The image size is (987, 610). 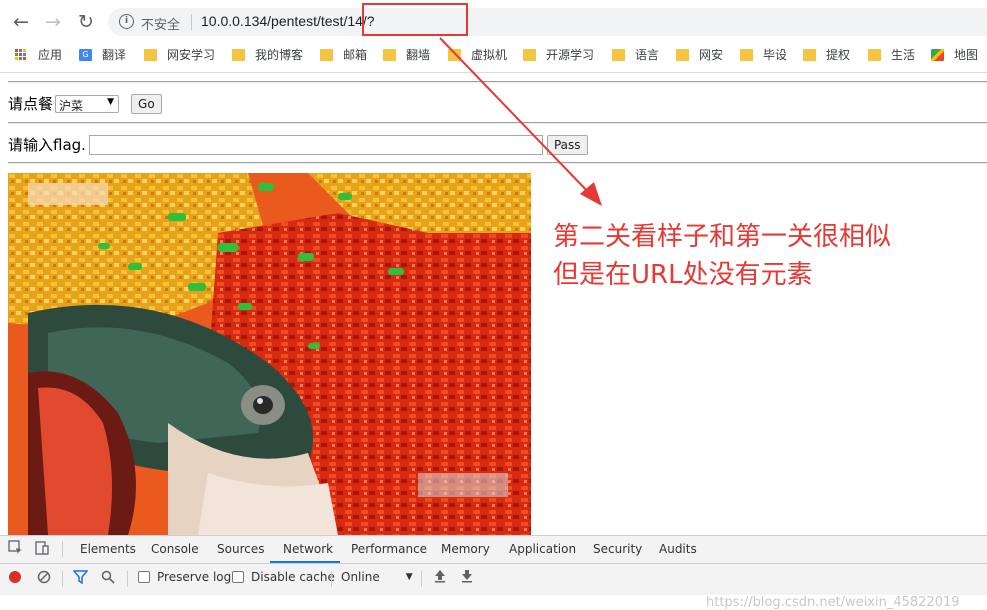 I want to click on annotation-arrow, so click(x=520, y=121).